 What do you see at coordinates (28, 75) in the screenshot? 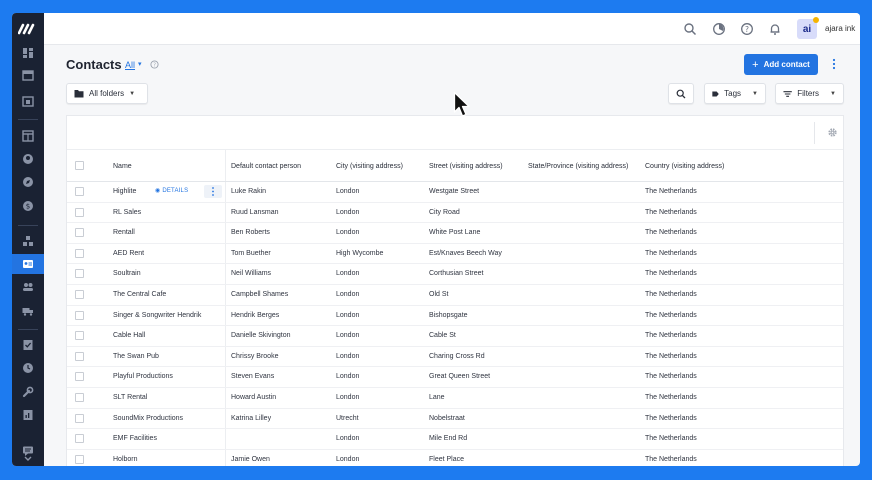
I see `sidebar-item-calendar` at bounding box center [28, 75].